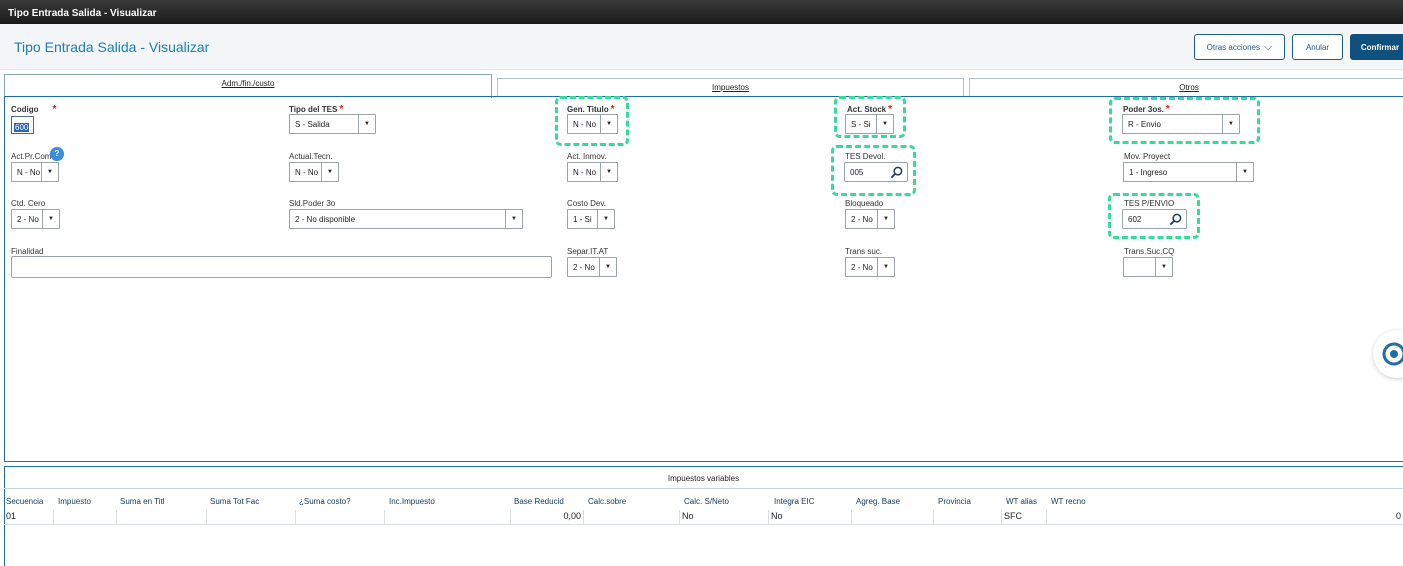  What do you see at coordinates (28, 203) in the screenshot?
I see `ctd-cero-label: Ctd. Cero` at bounding box center [28, 203].